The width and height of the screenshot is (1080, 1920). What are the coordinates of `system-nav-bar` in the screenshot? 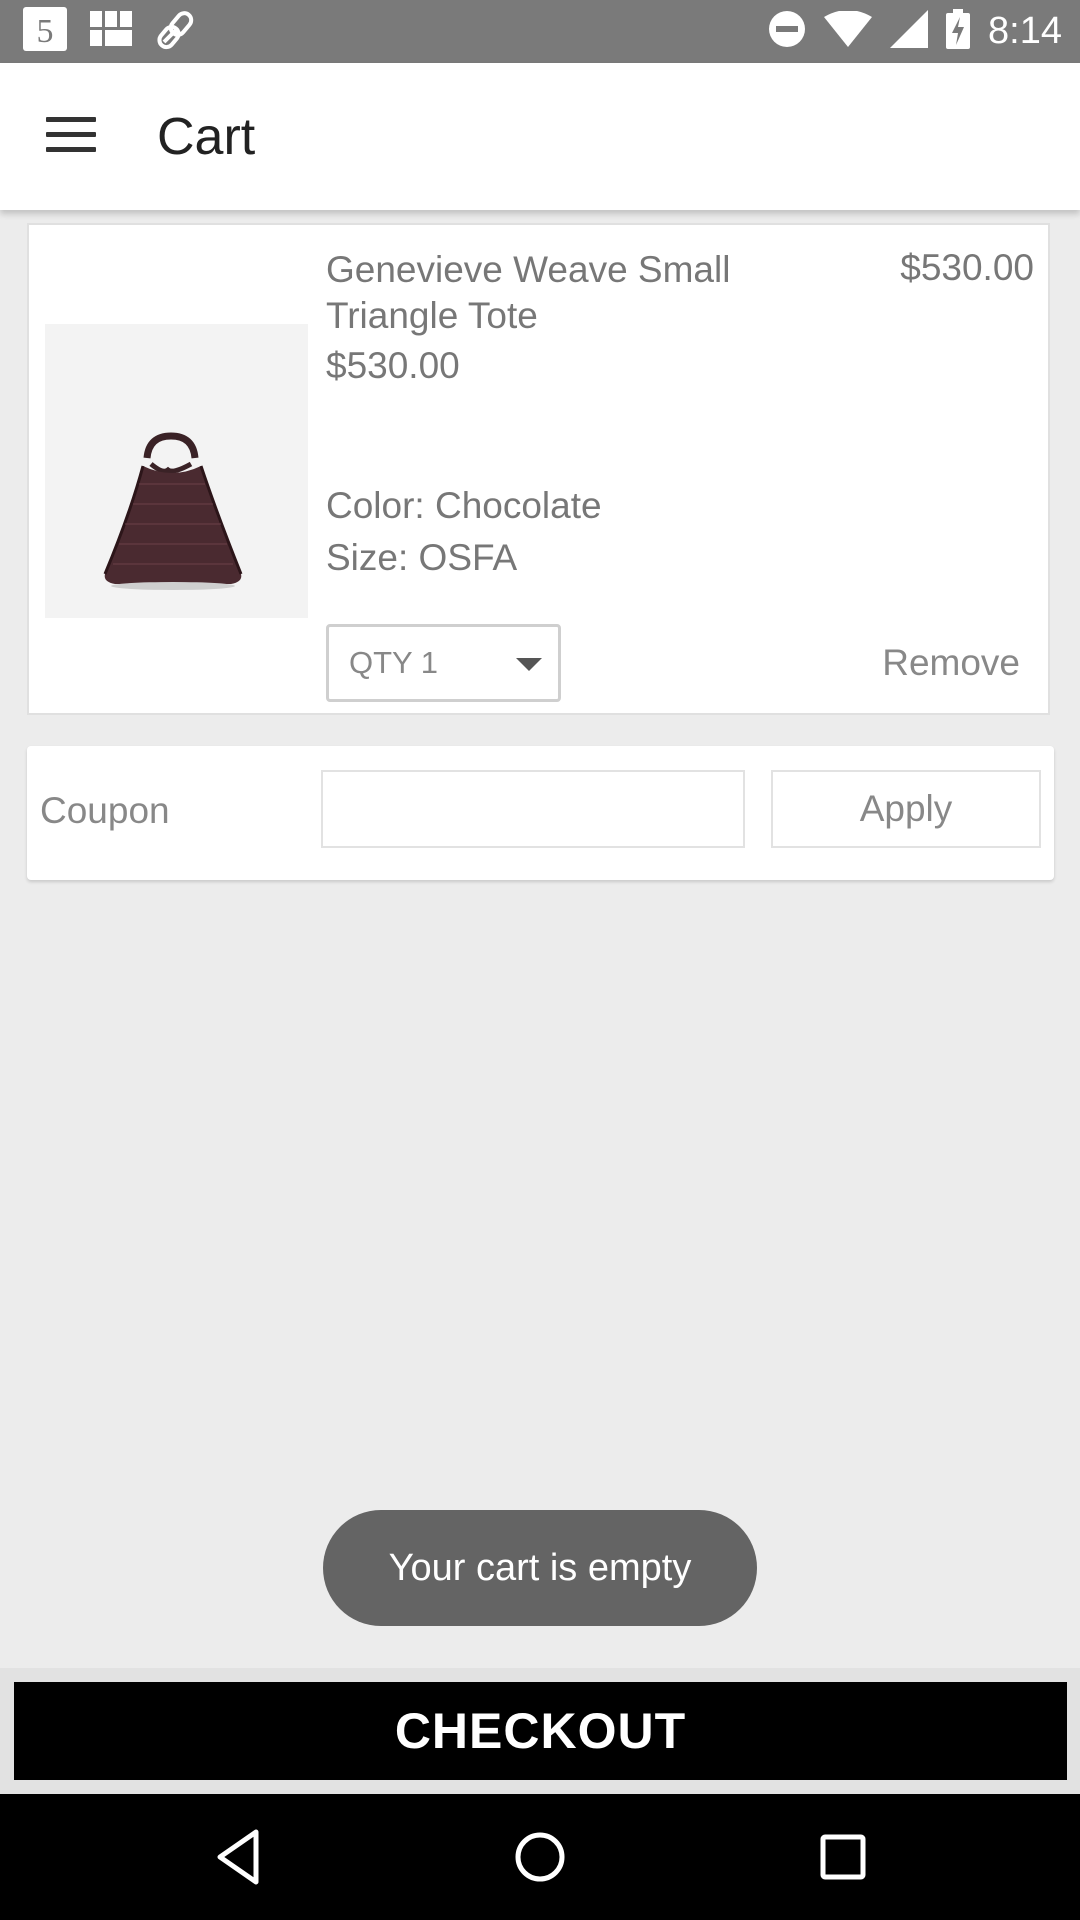 It's located at (540, 1857).